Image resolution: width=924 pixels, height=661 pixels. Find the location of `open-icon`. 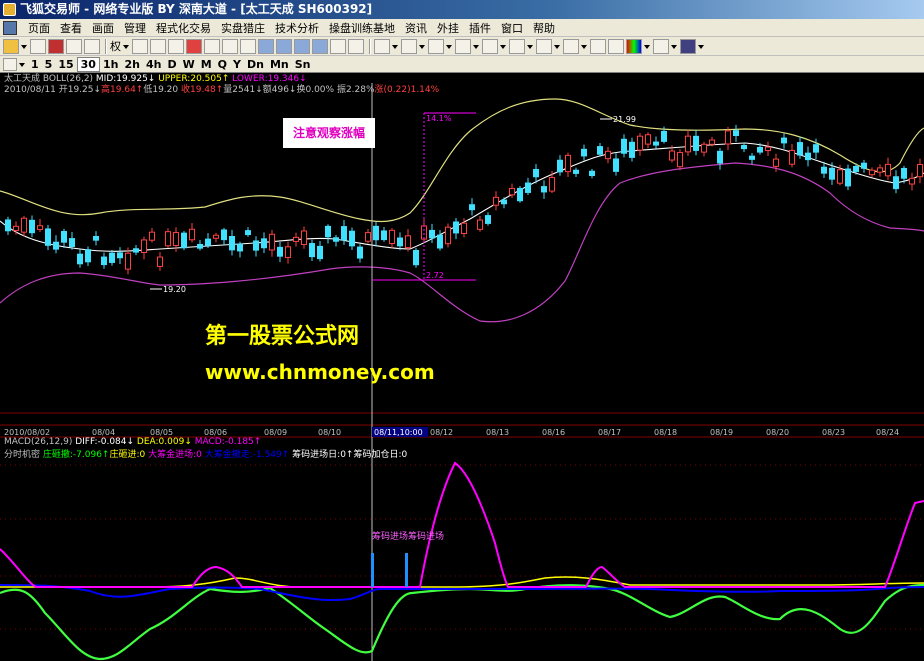

open-icon is located at coordinates (11, 46).